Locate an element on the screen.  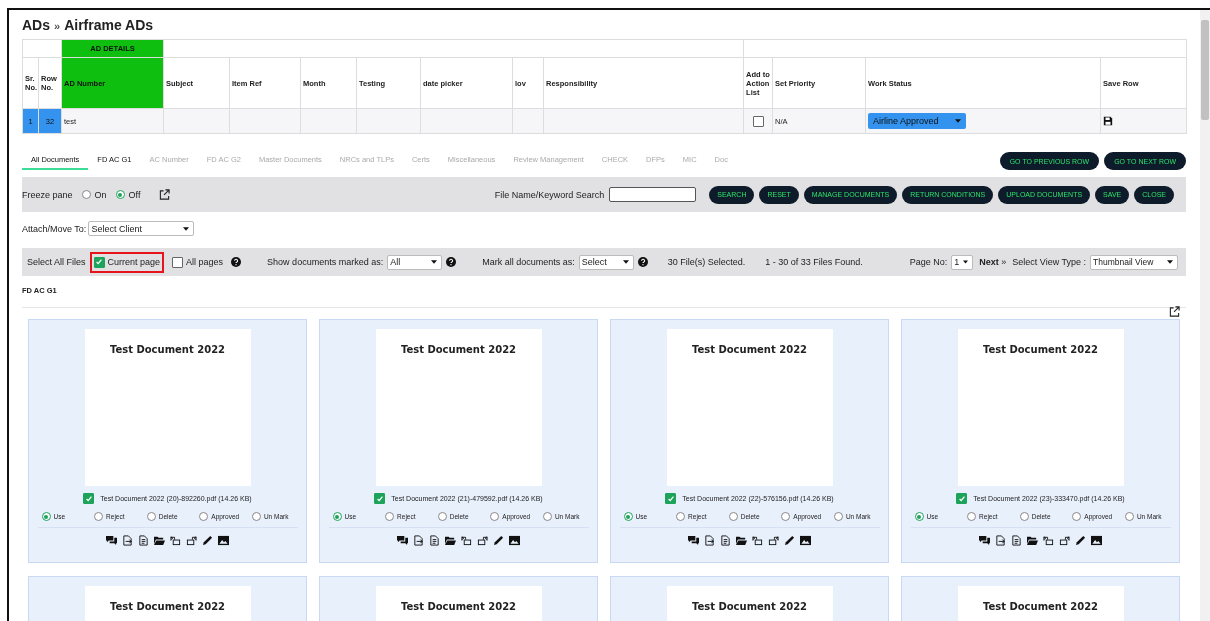
scrollbar is located at coordinates (1205, 315).